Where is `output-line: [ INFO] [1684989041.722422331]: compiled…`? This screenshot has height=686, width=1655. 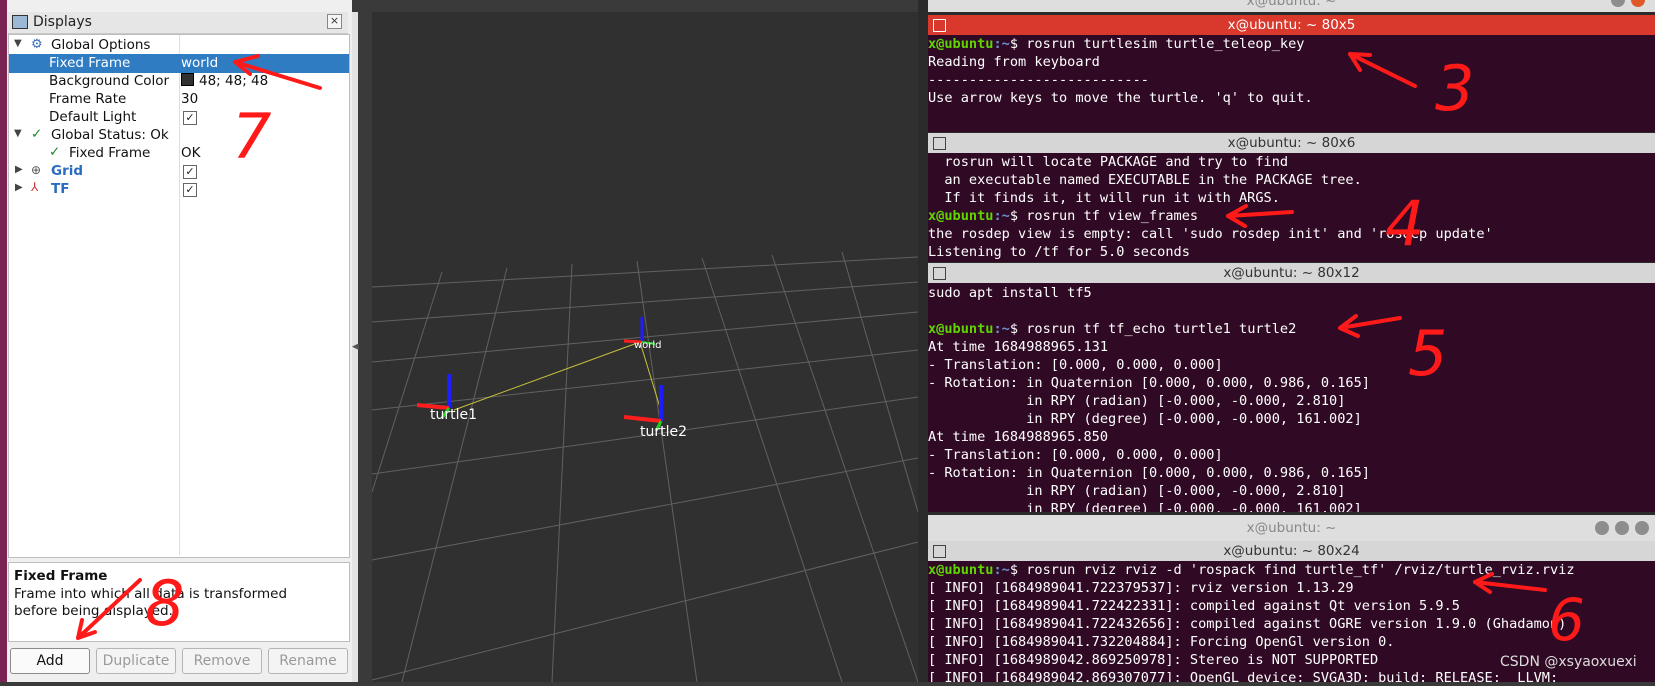
output-line: [ INFO] [1684989041.722422331]: compiled… is located at coordinates (1194, 606).